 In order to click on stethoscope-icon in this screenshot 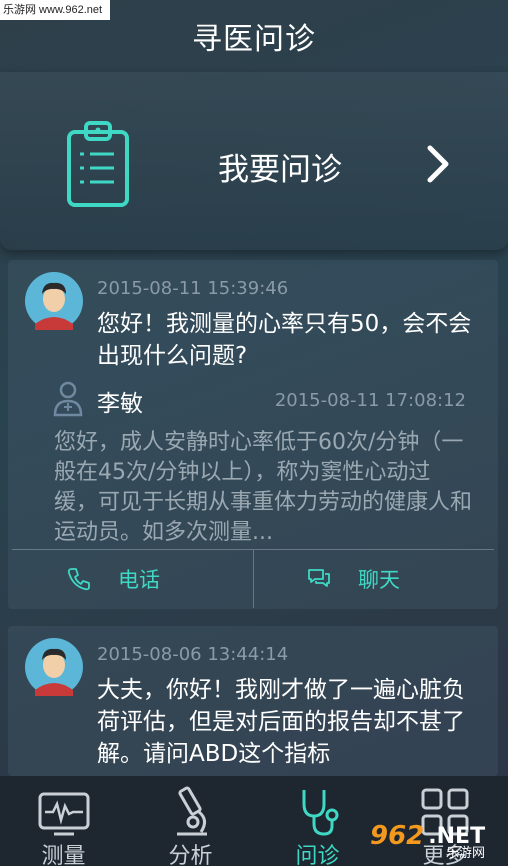, I will do `click(320, 813)`.